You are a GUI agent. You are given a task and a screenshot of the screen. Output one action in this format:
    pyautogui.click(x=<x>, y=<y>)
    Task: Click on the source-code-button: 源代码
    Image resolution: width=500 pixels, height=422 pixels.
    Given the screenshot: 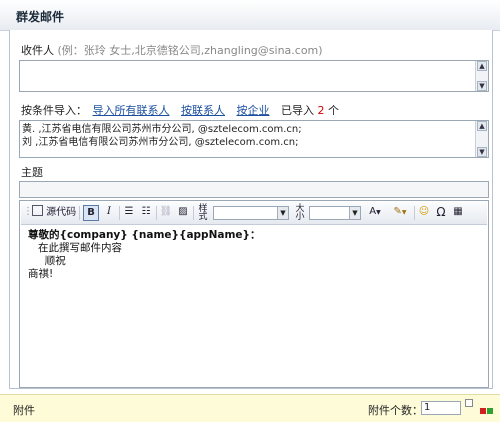 What is the action you would take?
    pyautogui.click(x=54, y=213)
    